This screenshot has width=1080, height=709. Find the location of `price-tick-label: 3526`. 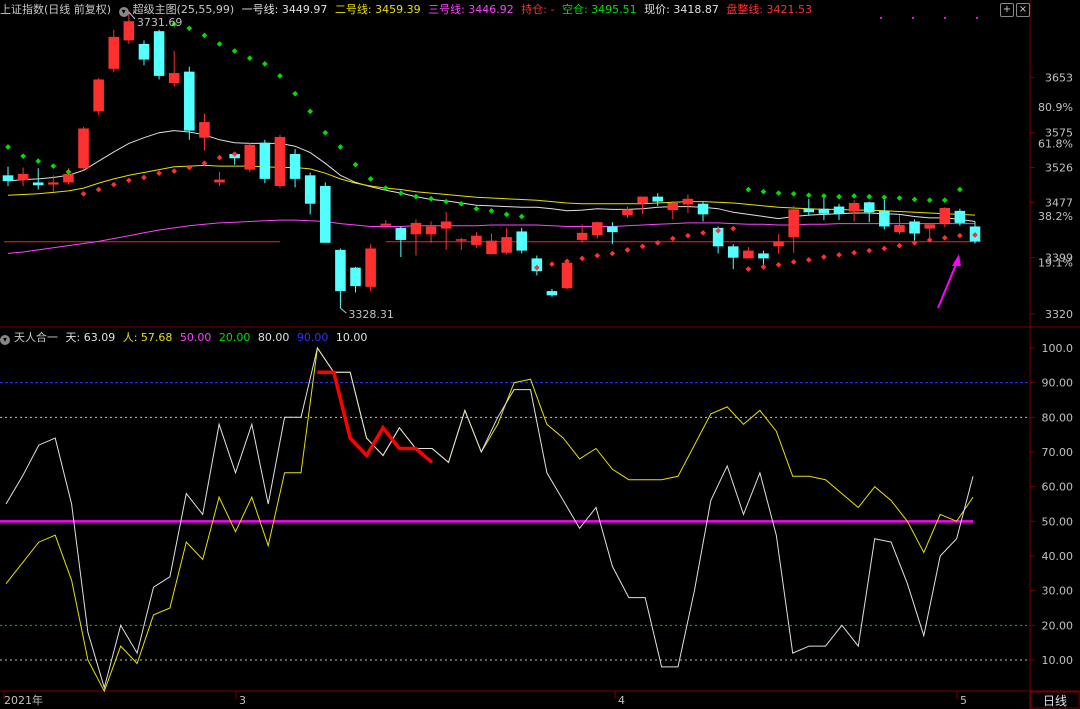

price-tick-label: 3526 is located at coordinates (1059, 168).